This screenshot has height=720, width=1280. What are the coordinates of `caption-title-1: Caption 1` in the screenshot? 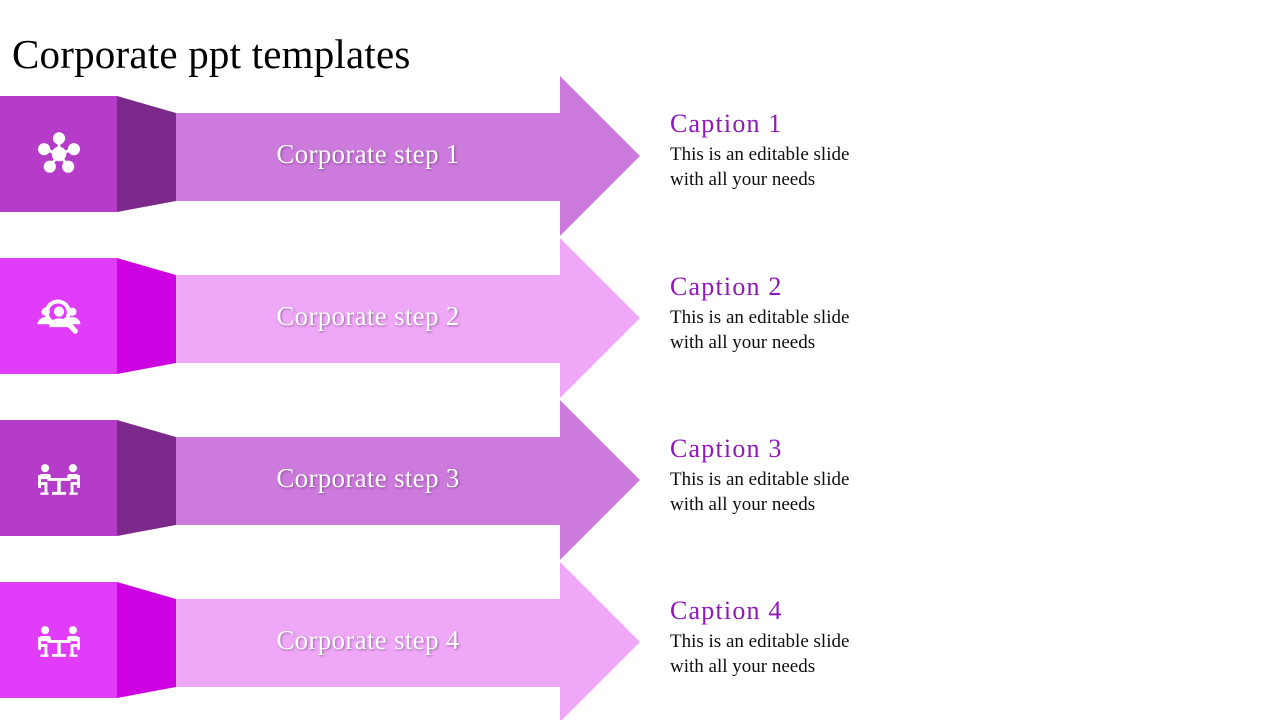 It's located at (726, 123).